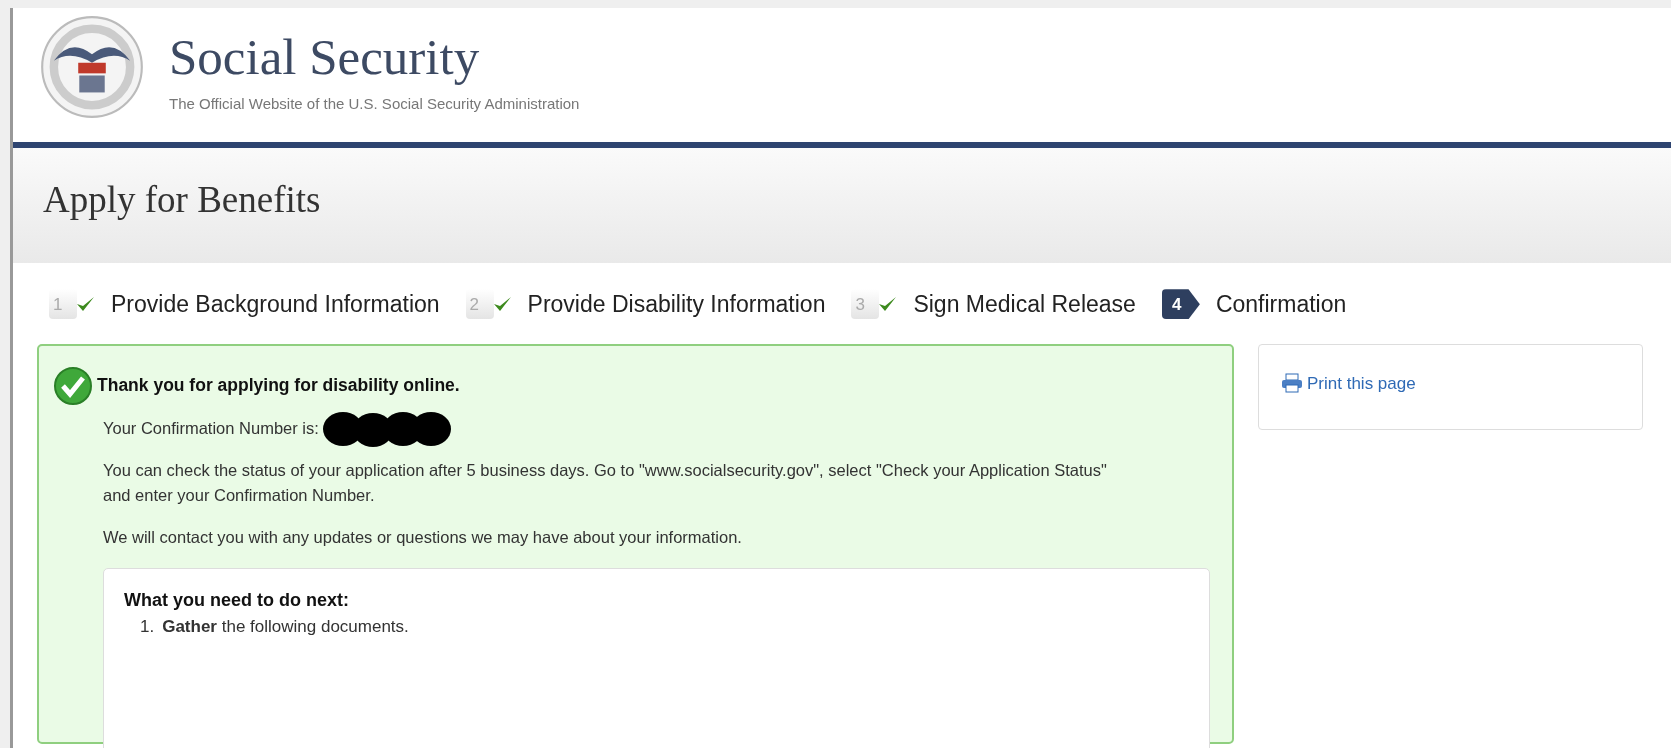 The height and width of the screenshot is (748, 1671). I want to click on info-paragraph: We will contact you with any updates or questions we may have about your information., so click(423, 537).